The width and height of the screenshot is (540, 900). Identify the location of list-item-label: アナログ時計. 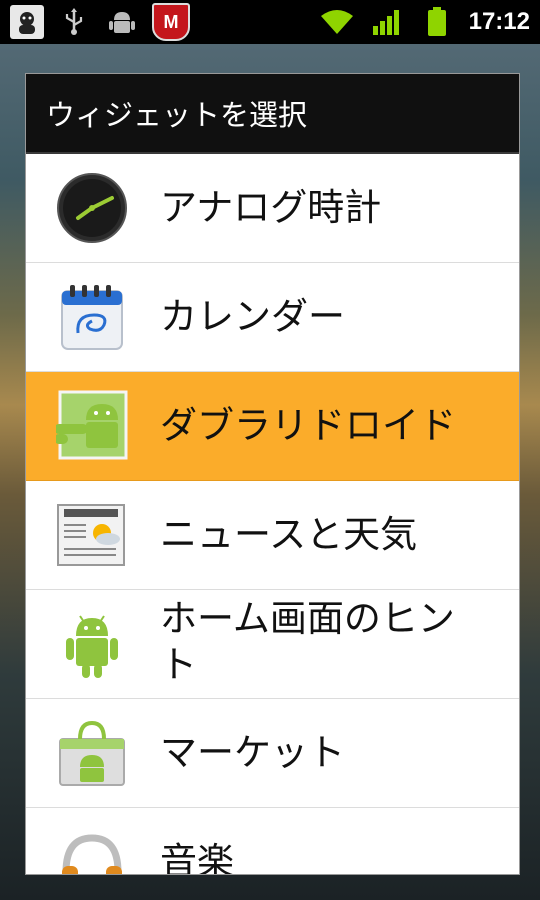
(271, 207).